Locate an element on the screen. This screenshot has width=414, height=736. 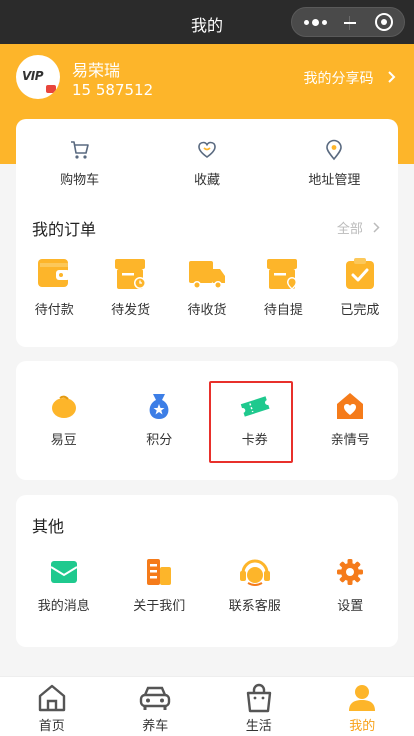
order-pending-payment: 待付款 is located at coordinates (54, 287).